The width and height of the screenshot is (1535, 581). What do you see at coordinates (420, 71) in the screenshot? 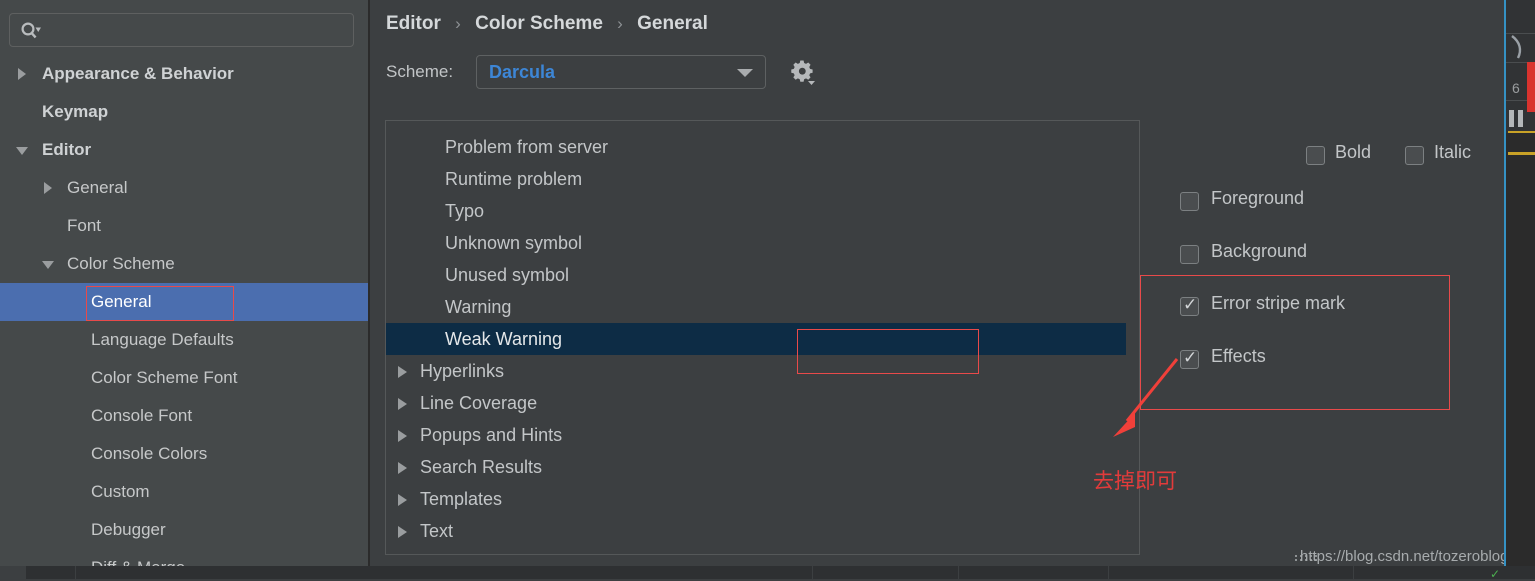
I see `scheme-label: Scheme:` at bounding box center [420, 71].